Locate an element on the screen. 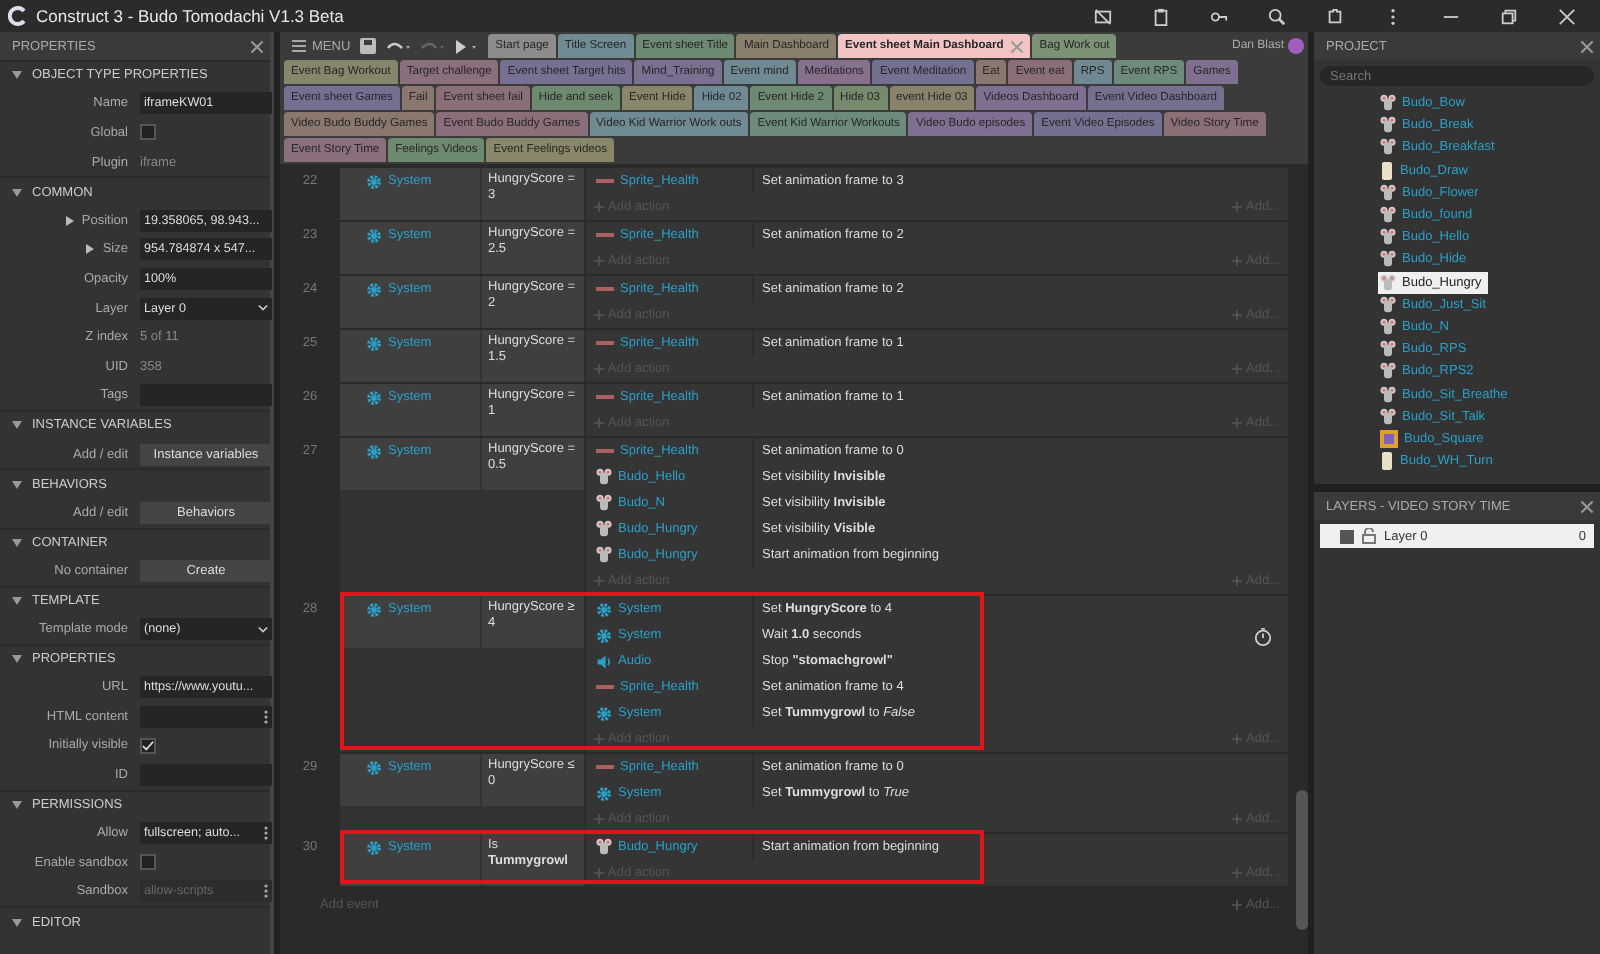 This screenshot has height=954, width=1600. search-icon is located at coordinates (1277, 16).